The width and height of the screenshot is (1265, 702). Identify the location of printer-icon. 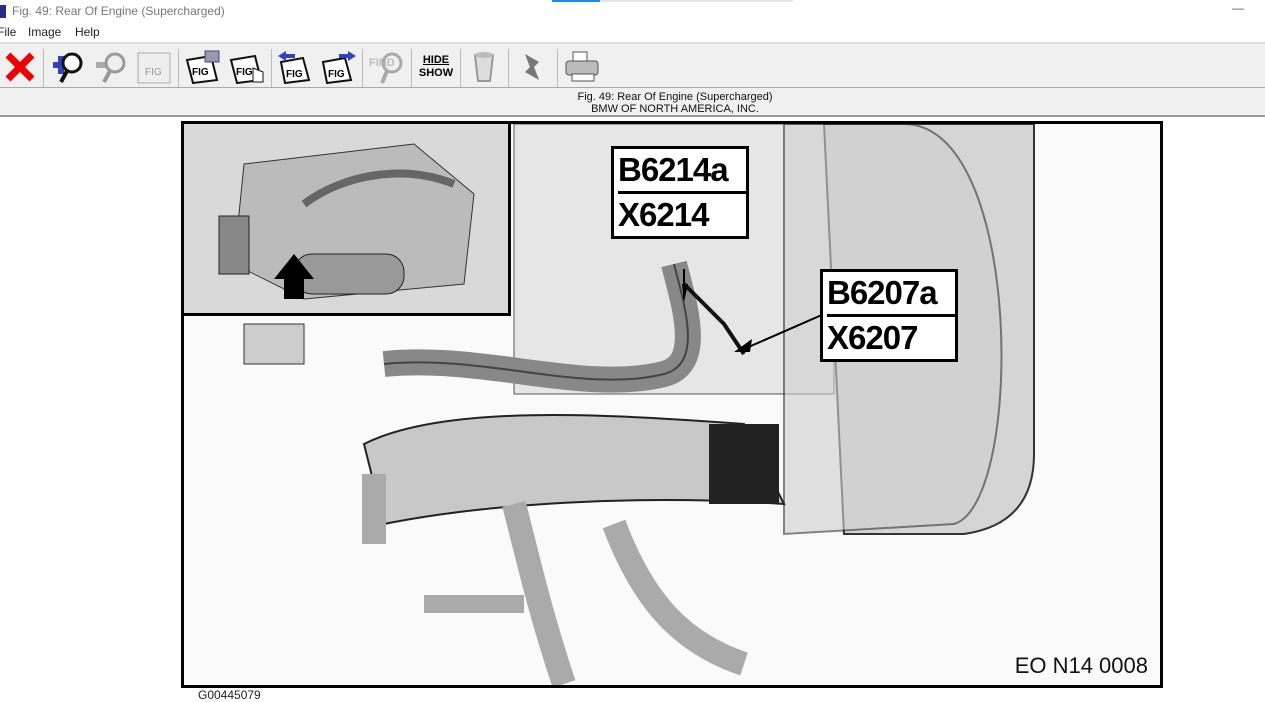
(582, 66).